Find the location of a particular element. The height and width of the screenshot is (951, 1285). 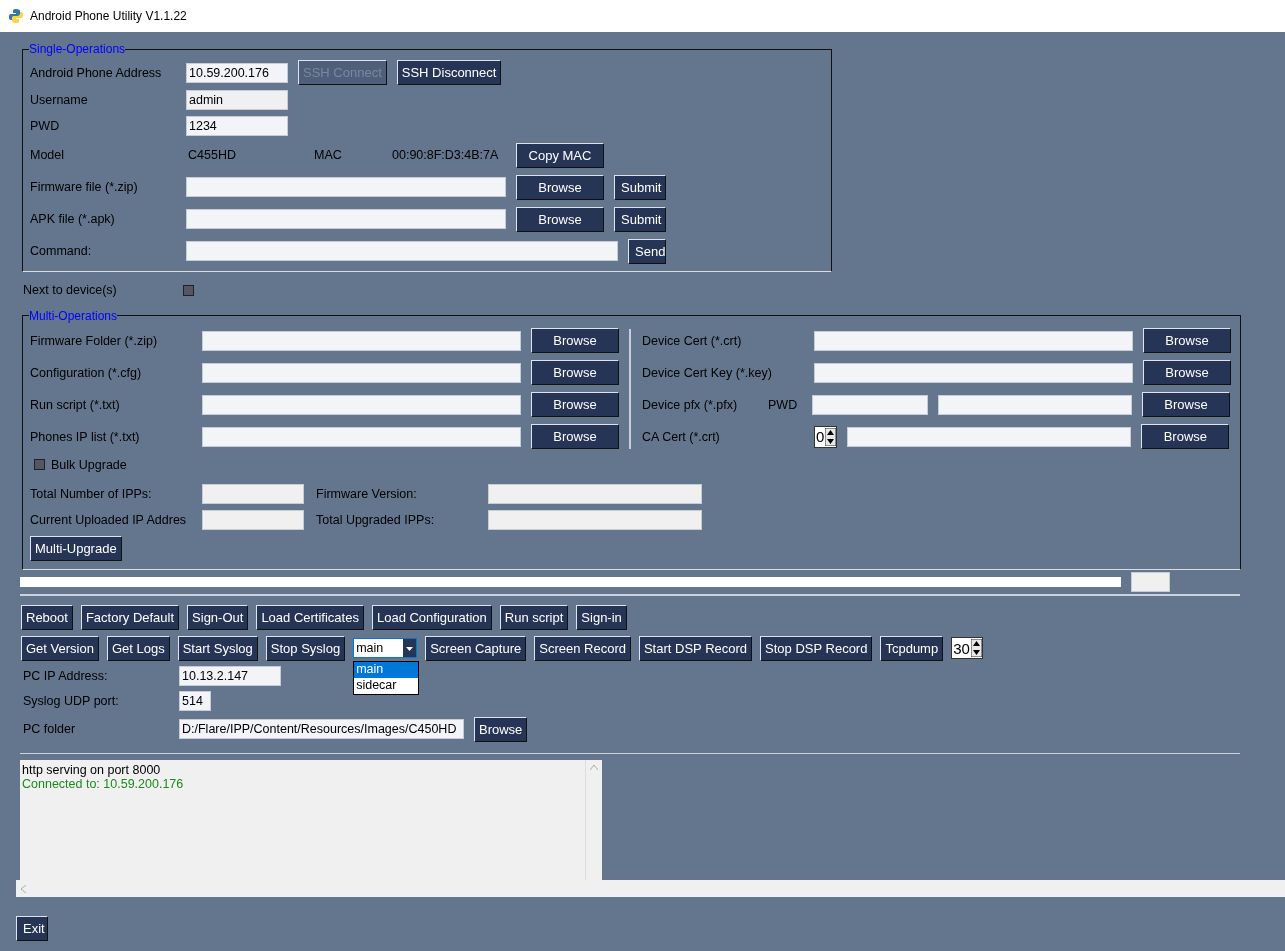

command-field is located at coordinates (402, 251).